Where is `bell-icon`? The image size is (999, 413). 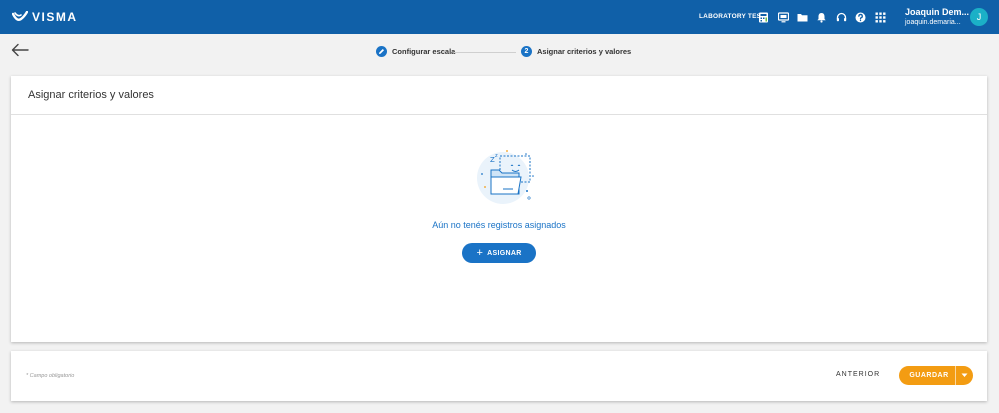
bell-icon is located at coordinates (821, 17).